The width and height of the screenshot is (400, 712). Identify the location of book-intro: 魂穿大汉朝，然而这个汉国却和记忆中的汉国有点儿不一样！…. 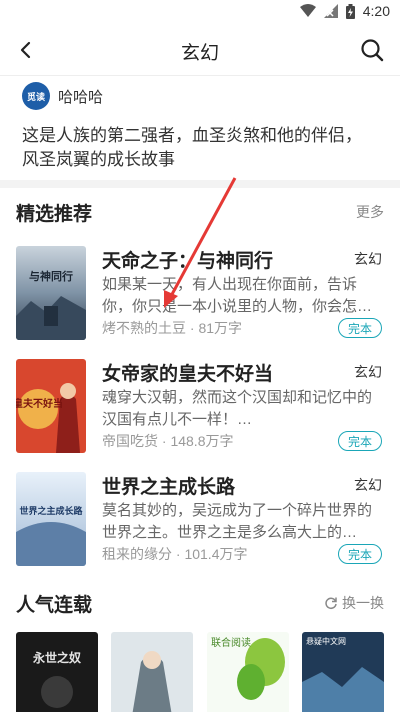
(237, 408).